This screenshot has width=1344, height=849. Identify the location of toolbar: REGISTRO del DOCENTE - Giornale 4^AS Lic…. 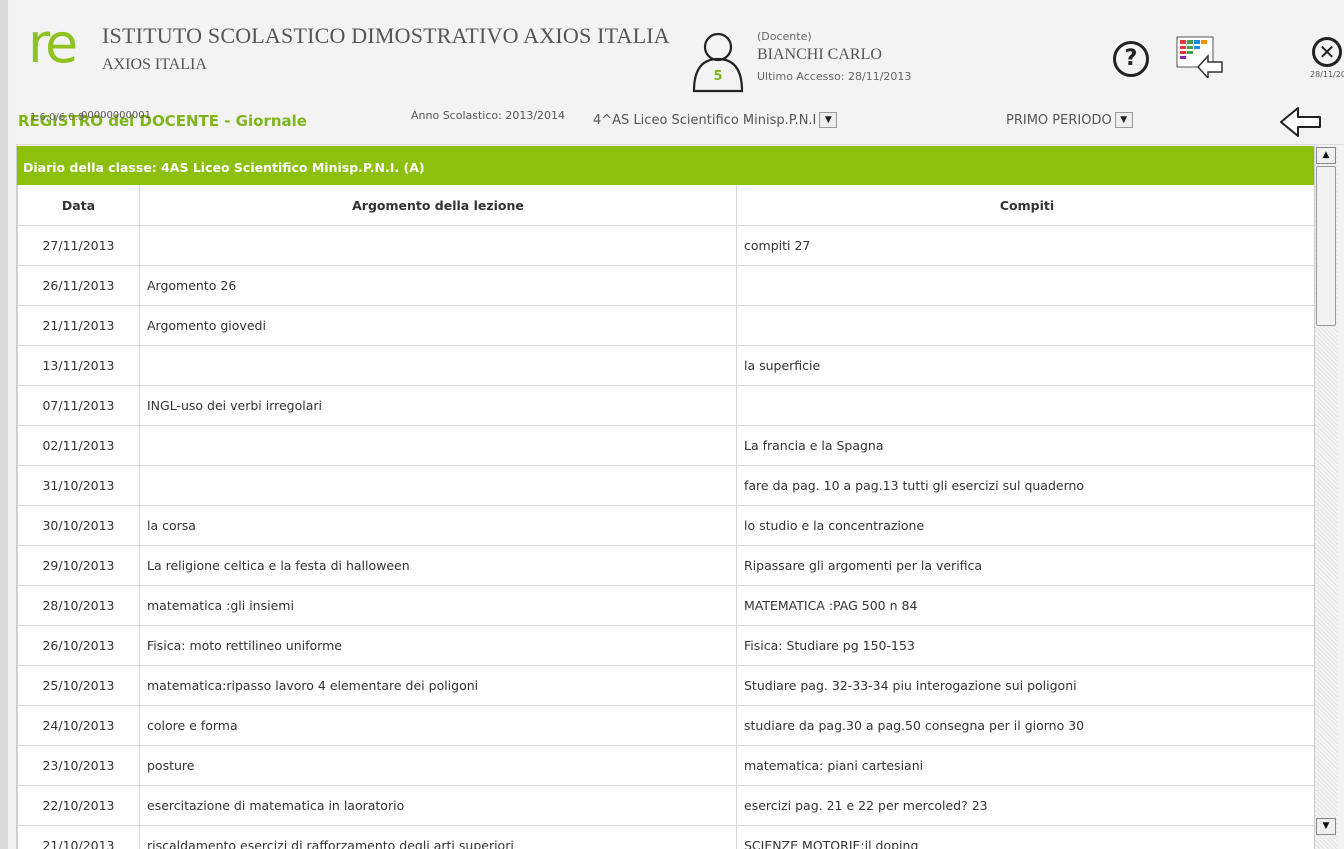
(680, 122).